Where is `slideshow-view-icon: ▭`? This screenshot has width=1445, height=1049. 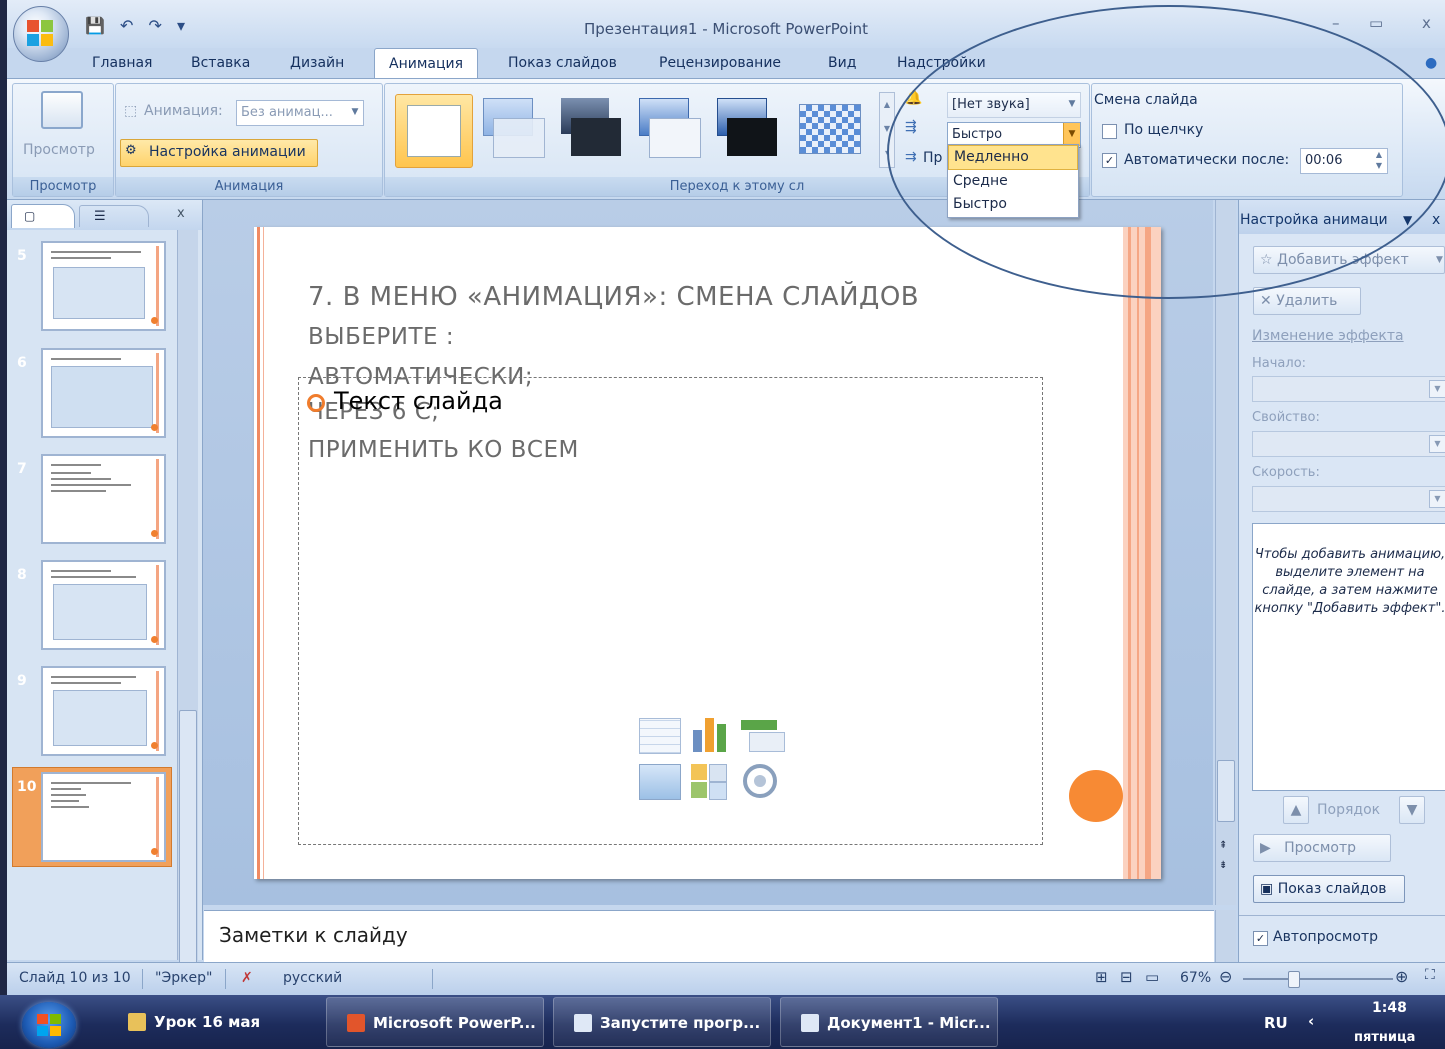
slideshow-view-icon: ▭ is located at coordinates (1152, 977).